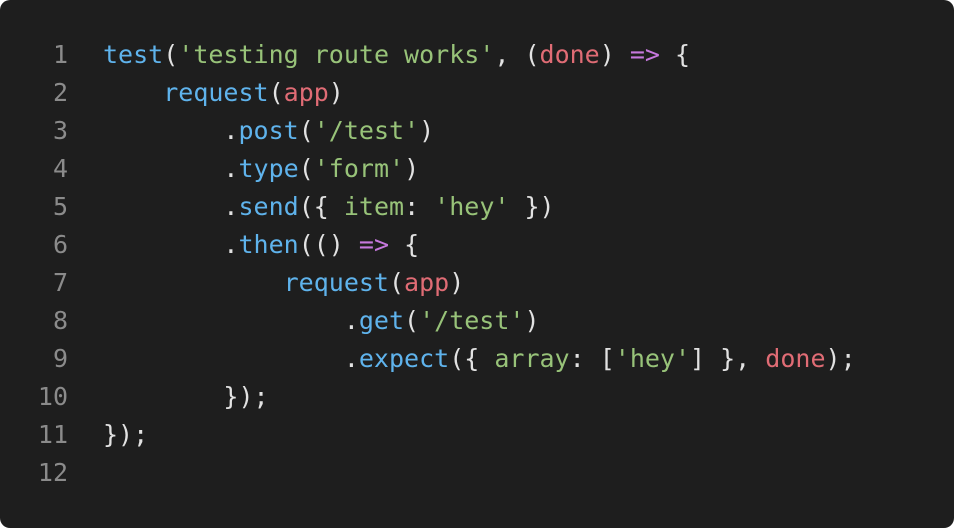  What do you see at coordinates (60, 168) in the screenshot?
I see `line-number: 4` at bounding box center [60, 168].